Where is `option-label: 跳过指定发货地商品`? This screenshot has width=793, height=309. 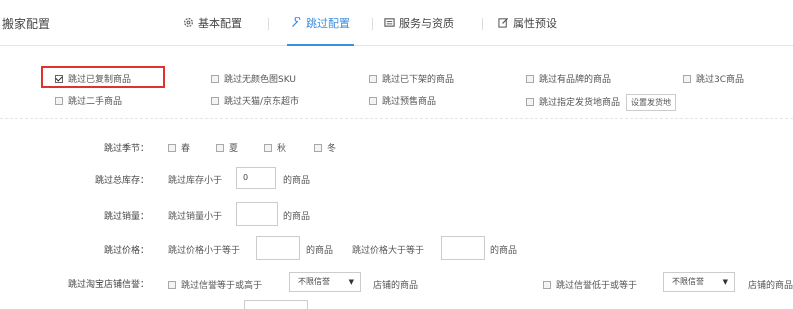
option-label: 跳过指定发货地商品 is located at coordinates (580, 103).